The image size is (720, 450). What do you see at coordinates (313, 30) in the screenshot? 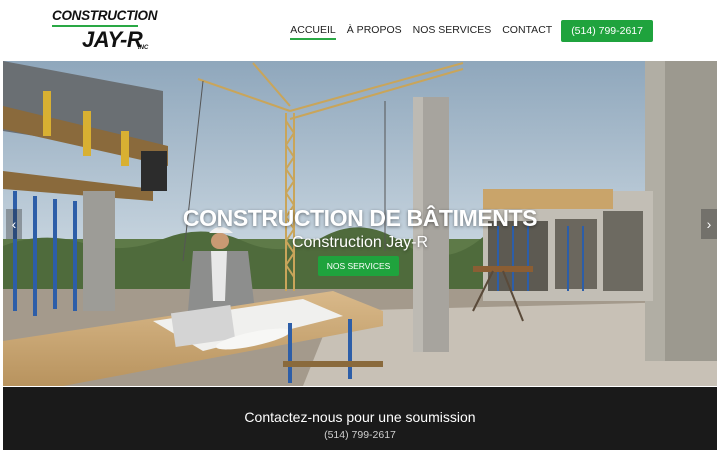
I see `nav-item-accueil: ACCUEIL` at bounding box center [313, 30].